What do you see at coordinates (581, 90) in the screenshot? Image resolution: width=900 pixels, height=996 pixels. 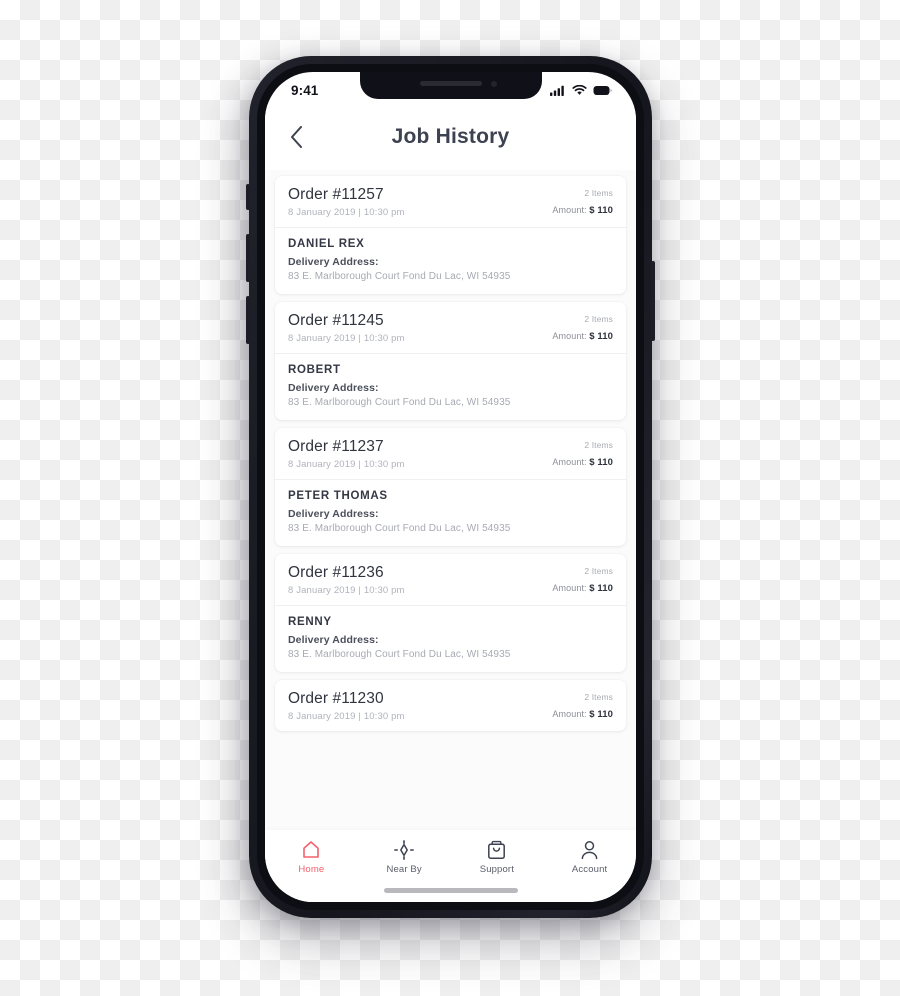 I see `status-bar-icons` at bounding box center [581, 90].